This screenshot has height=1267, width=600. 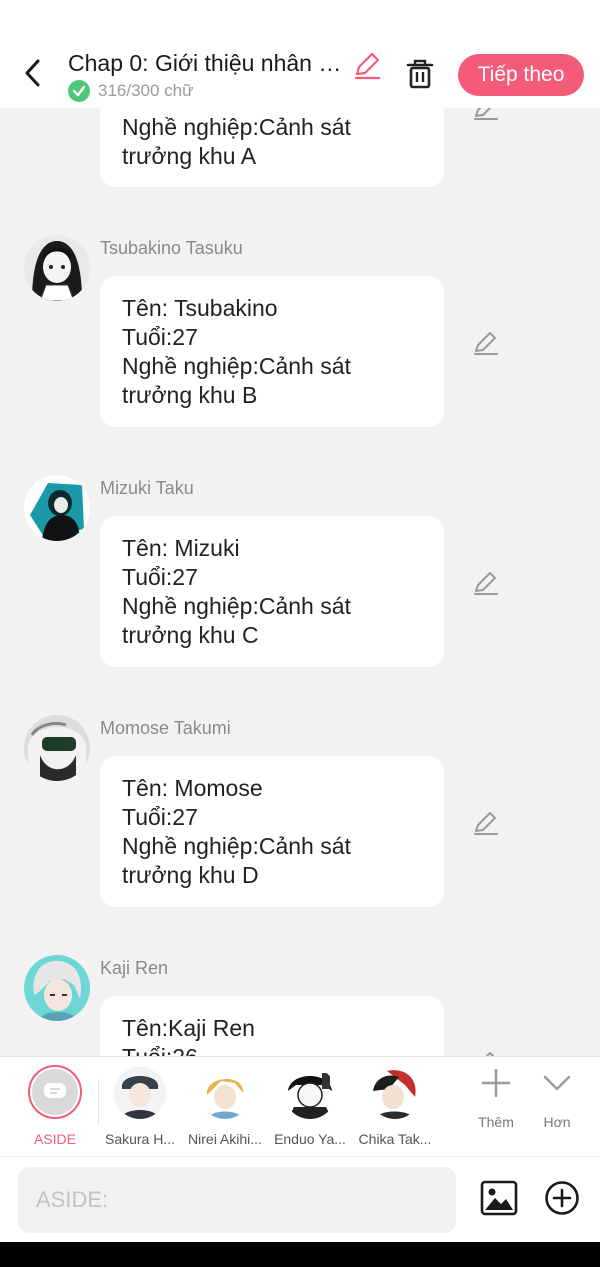 I want to click on more-button: Hơn, so click(x=557, y=1098).